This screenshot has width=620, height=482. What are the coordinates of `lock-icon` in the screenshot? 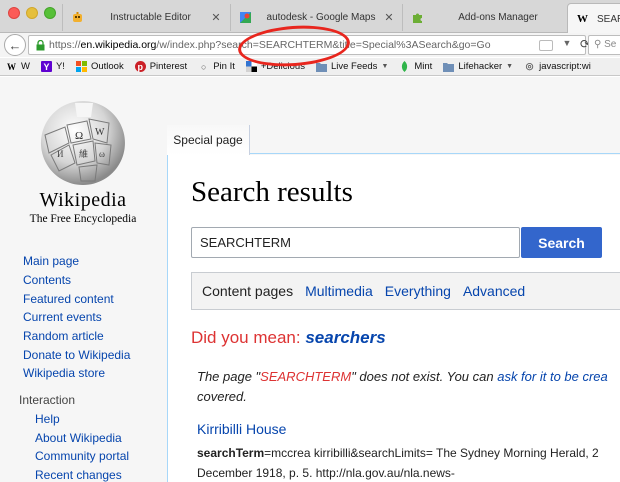 It's located at (40, 45).